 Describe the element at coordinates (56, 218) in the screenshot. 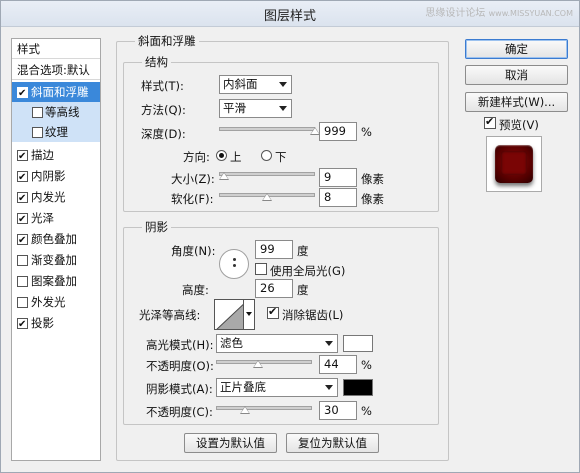

I see `style-item-satin: 光泽` at that location.